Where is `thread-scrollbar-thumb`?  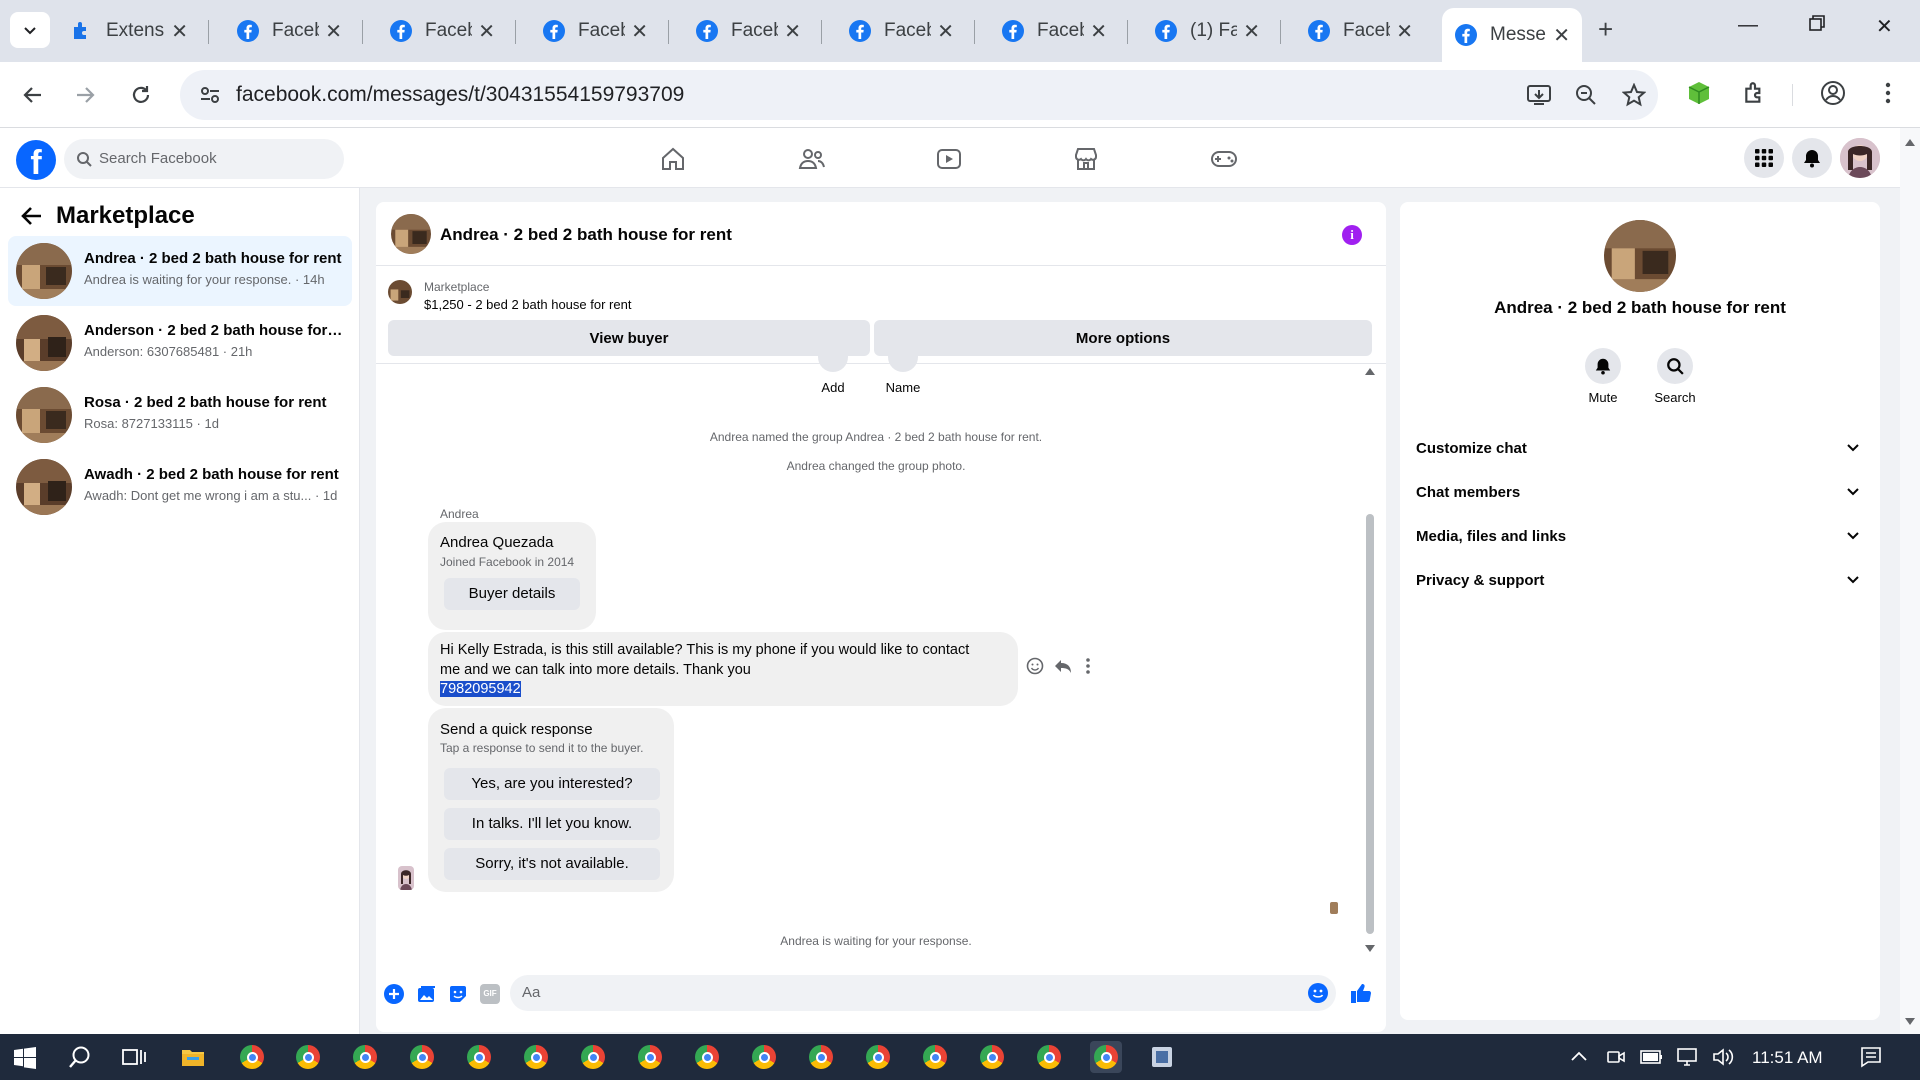 thread-scrollbar-thumb is located at coordinates (1370, 724).